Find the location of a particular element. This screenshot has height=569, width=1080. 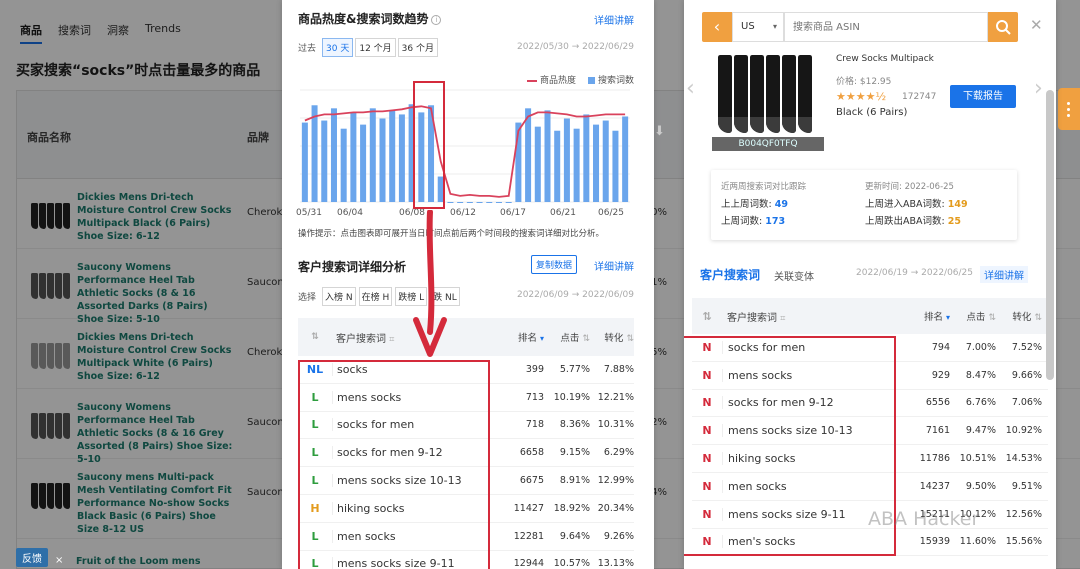

feedback-close-icon: × is located at coordinates (59, 560).